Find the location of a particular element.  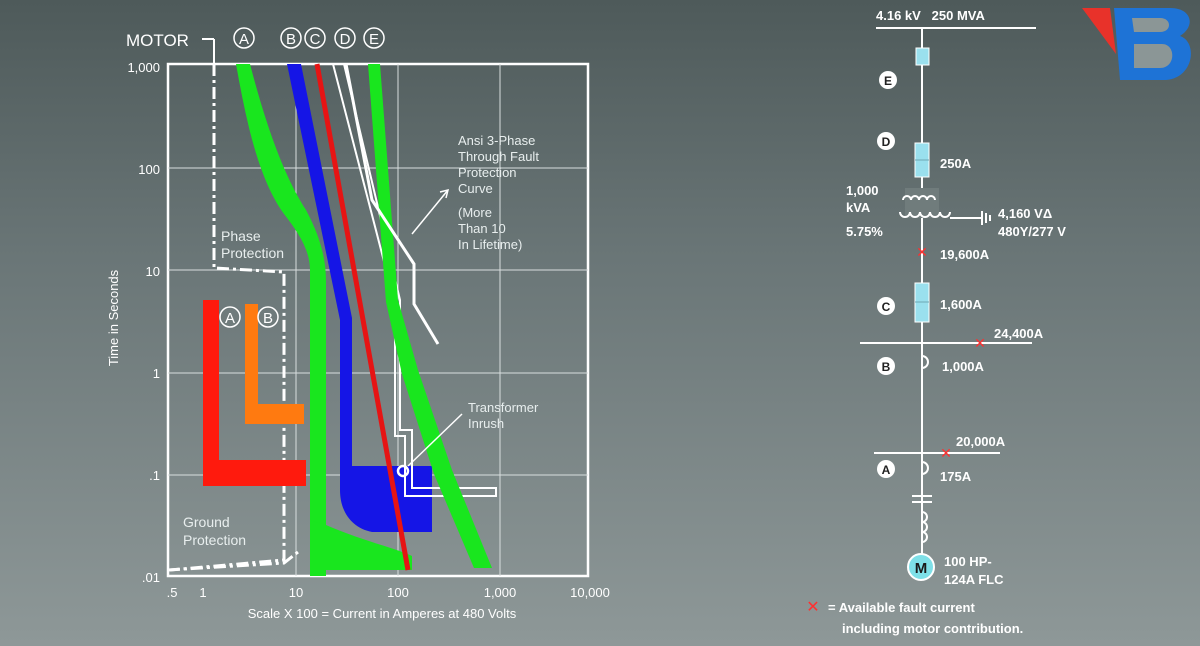

y-tick-1000: 1,000 is located at coordinates (143, 67).